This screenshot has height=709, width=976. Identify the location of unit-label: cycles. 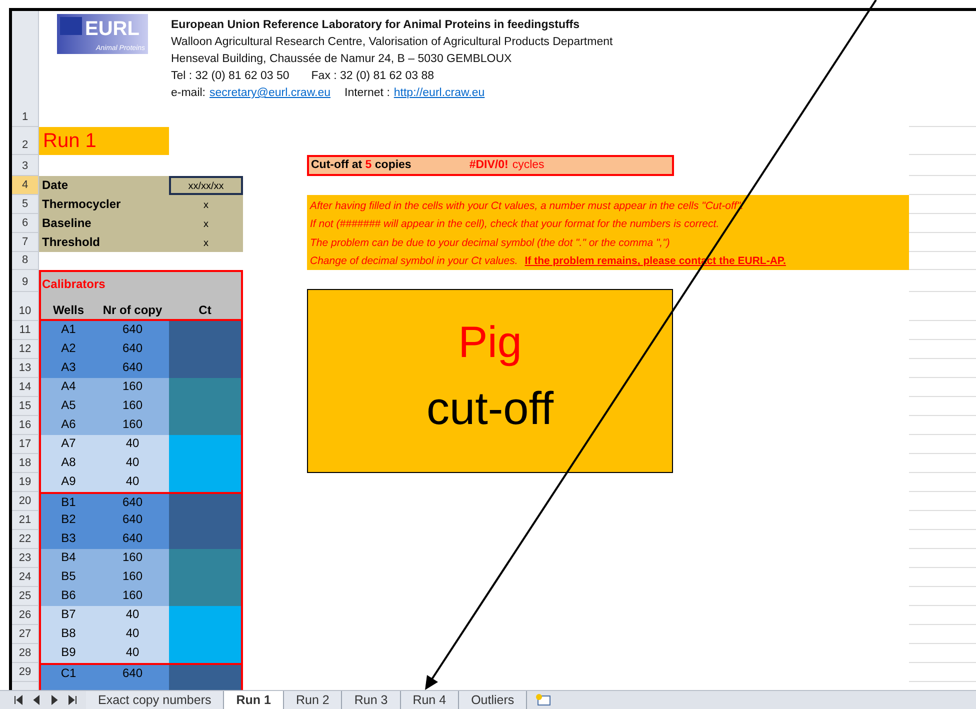
(528, 165).